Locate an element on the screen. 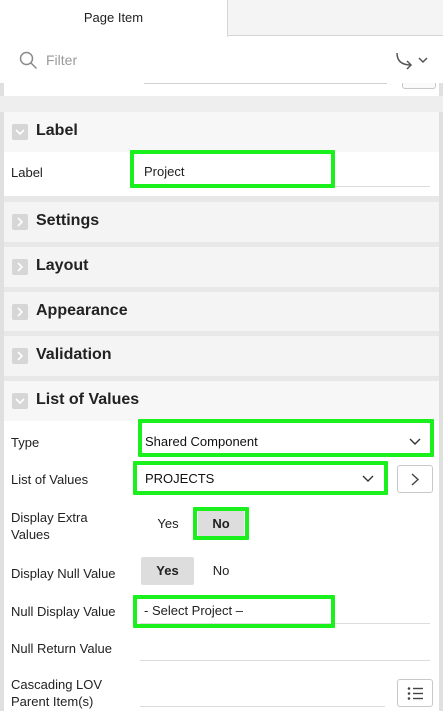 Image resolution: width=443 pixels, height=711 pixels. section-list-of-values-header: List of Values is located at coordinates (221, 401).